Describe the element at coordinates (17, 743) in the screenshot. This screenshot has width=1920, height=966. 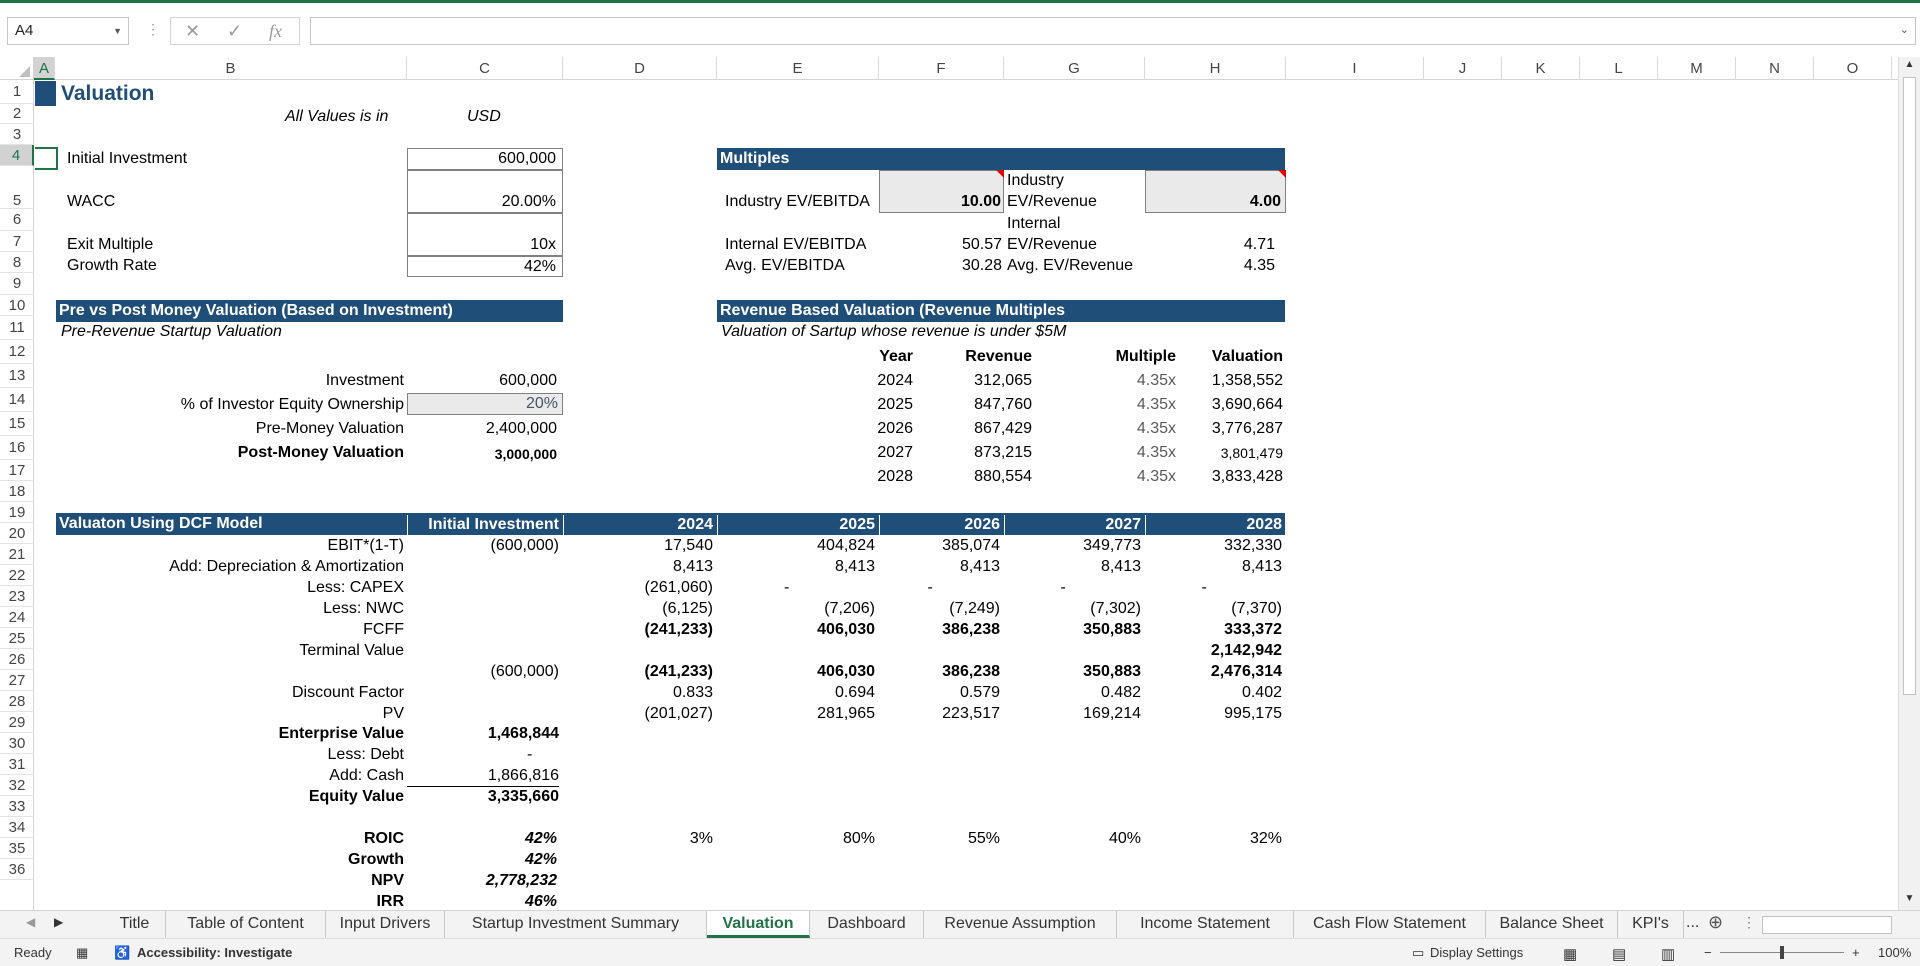
I see `row-header-30: 30` at that location.